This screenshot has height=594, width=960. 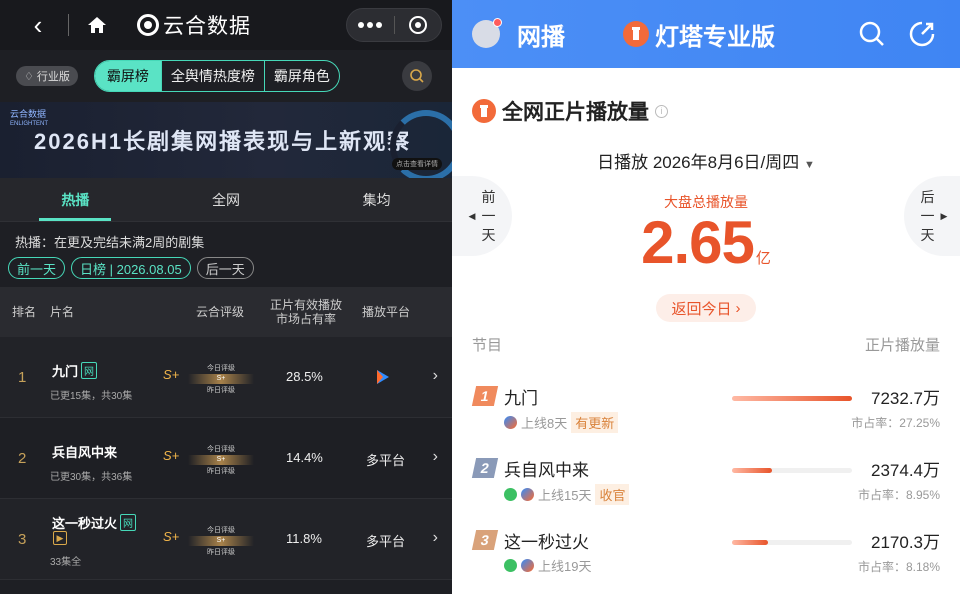 I want to click on brand: 云合数据, so click(x=194, y=25).